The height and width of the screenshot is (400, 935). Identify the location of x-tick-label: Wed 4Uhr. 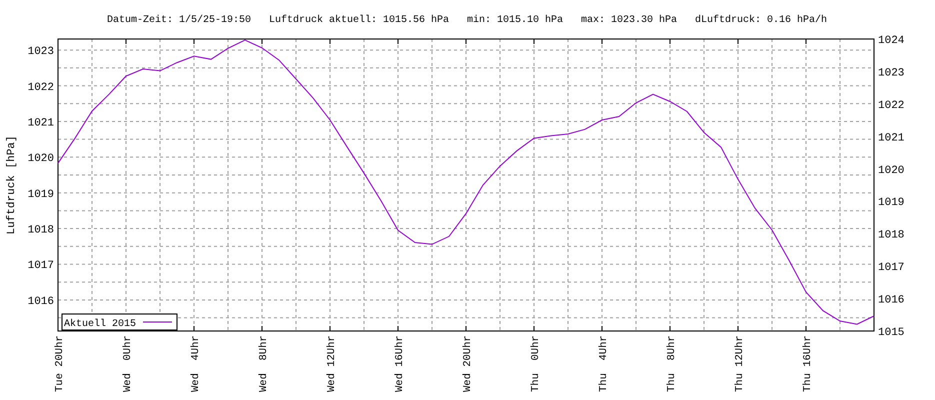
(196, 363).